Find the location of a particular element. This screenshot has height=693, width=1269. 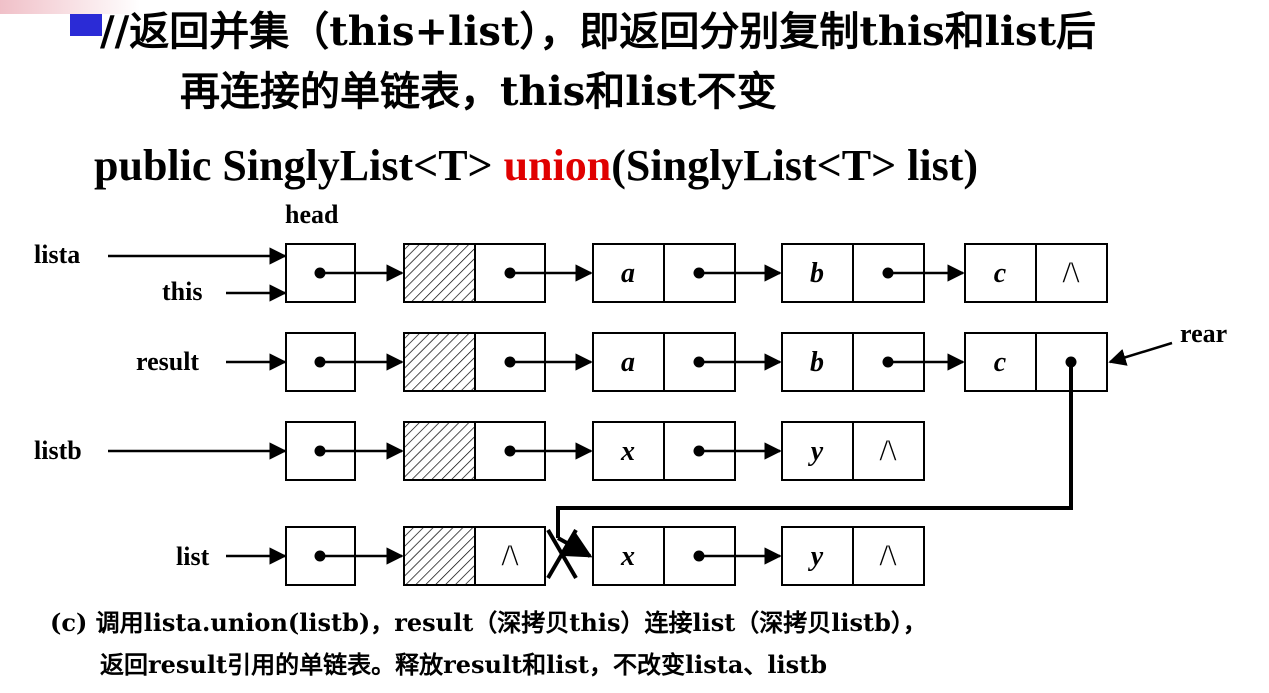

list-node-x-label: x is located at coordinates (627, 556).